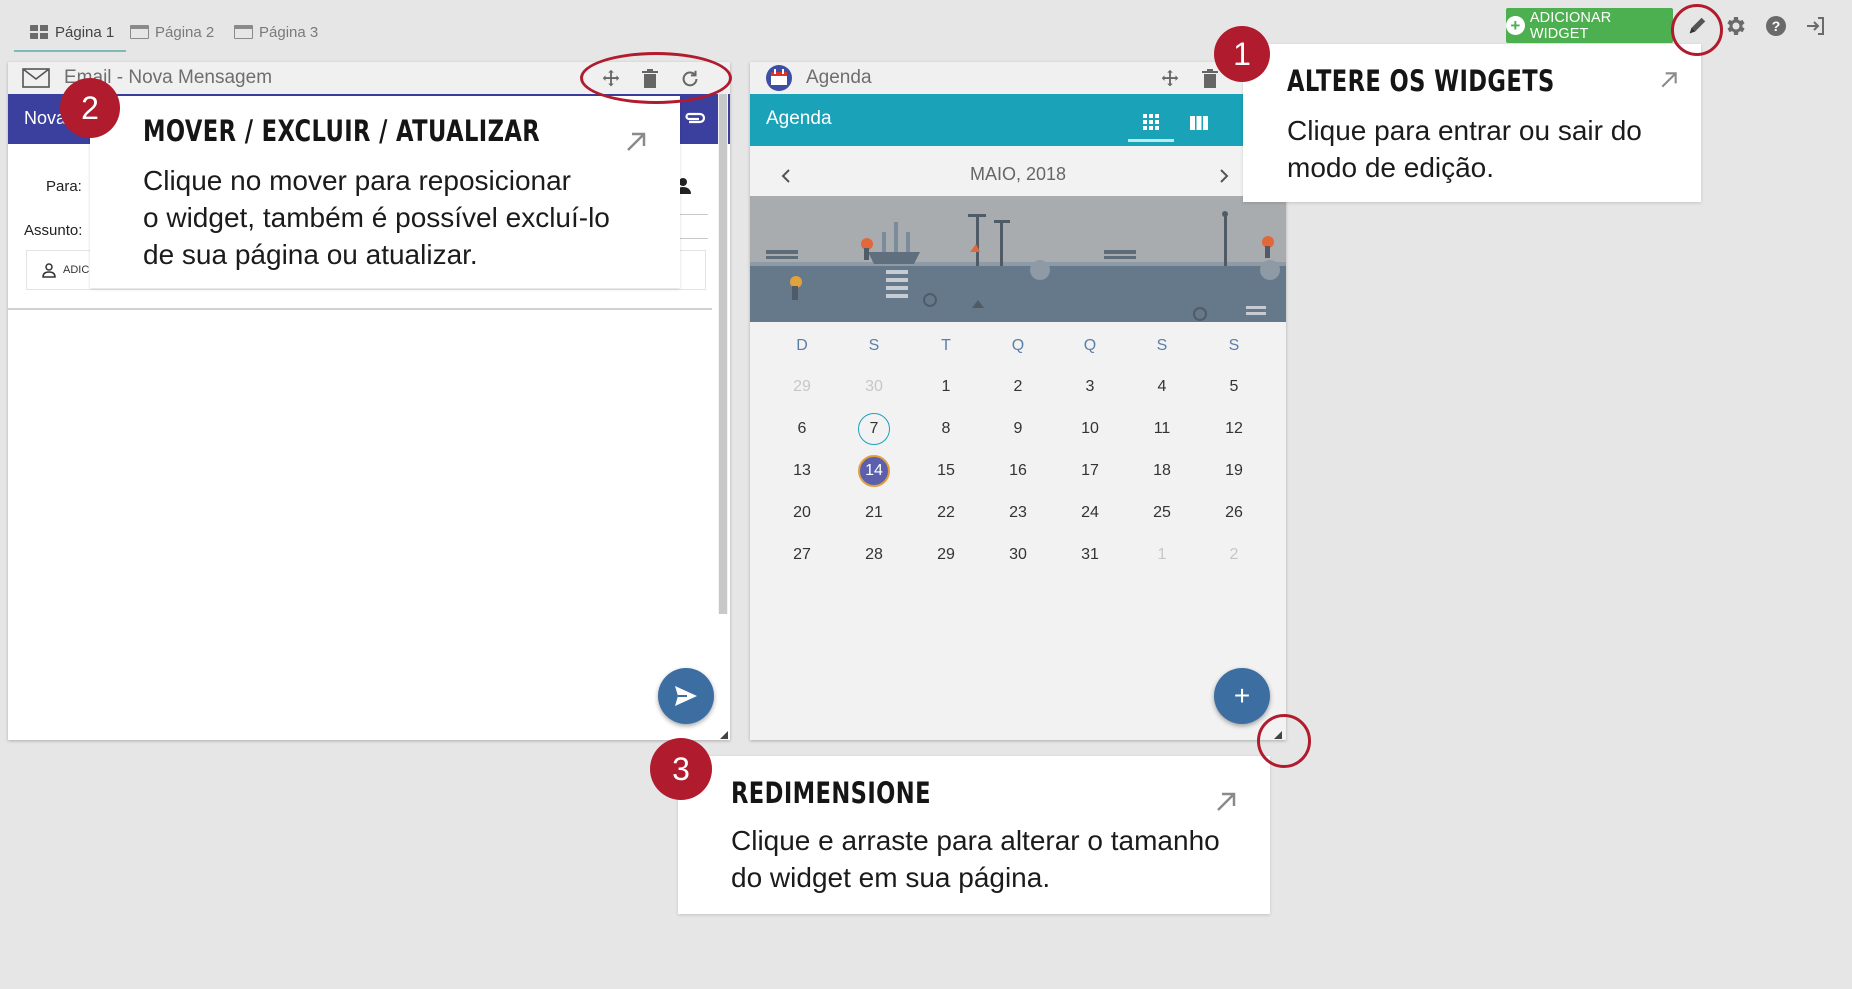 The width and height of the screenshot is (1852, 989). I want to click on chevron-right-icon, so click(1224, 176).